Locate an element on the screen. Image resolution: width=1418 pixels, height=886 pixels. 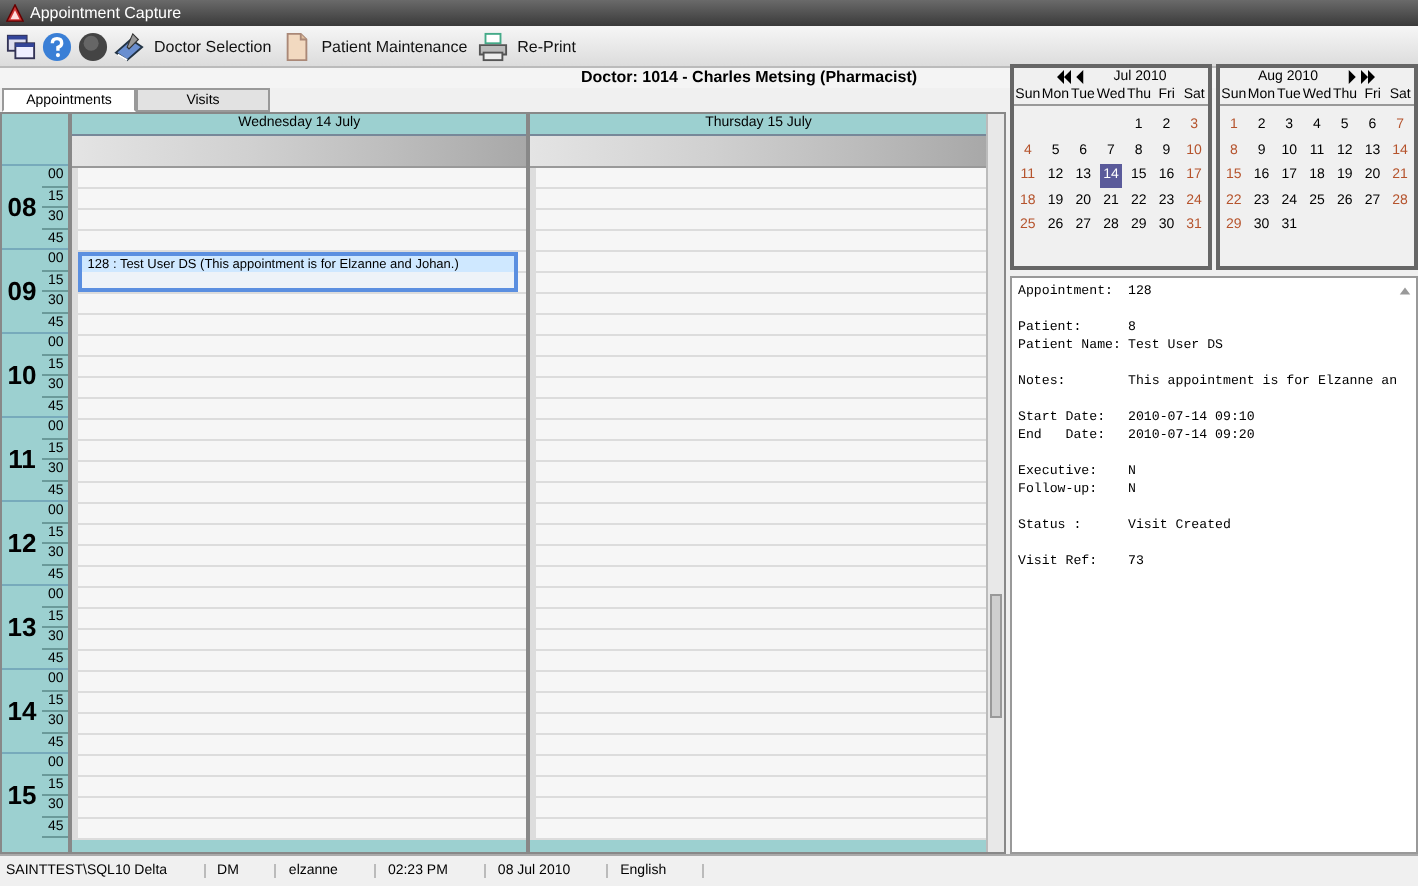
printer-icon is located at coordinates (492, 46).